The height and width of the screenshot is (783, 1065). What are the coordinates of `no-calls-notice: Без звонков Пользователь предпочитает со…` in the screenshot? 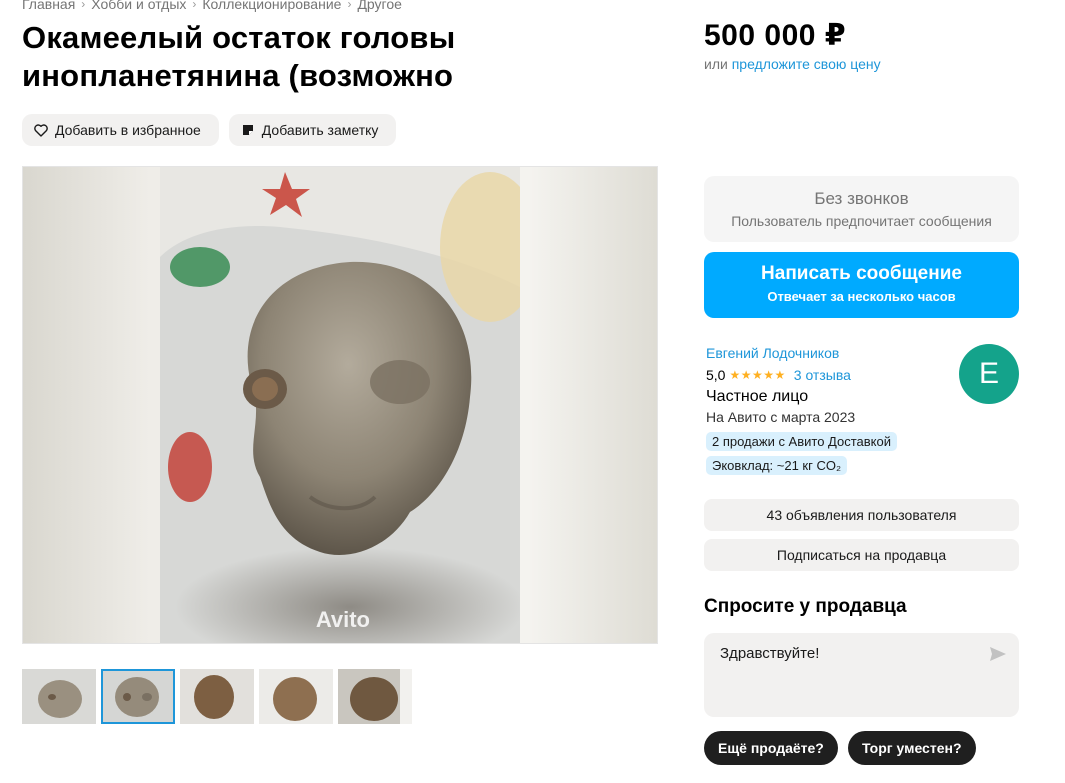 It's located at (861, 209).